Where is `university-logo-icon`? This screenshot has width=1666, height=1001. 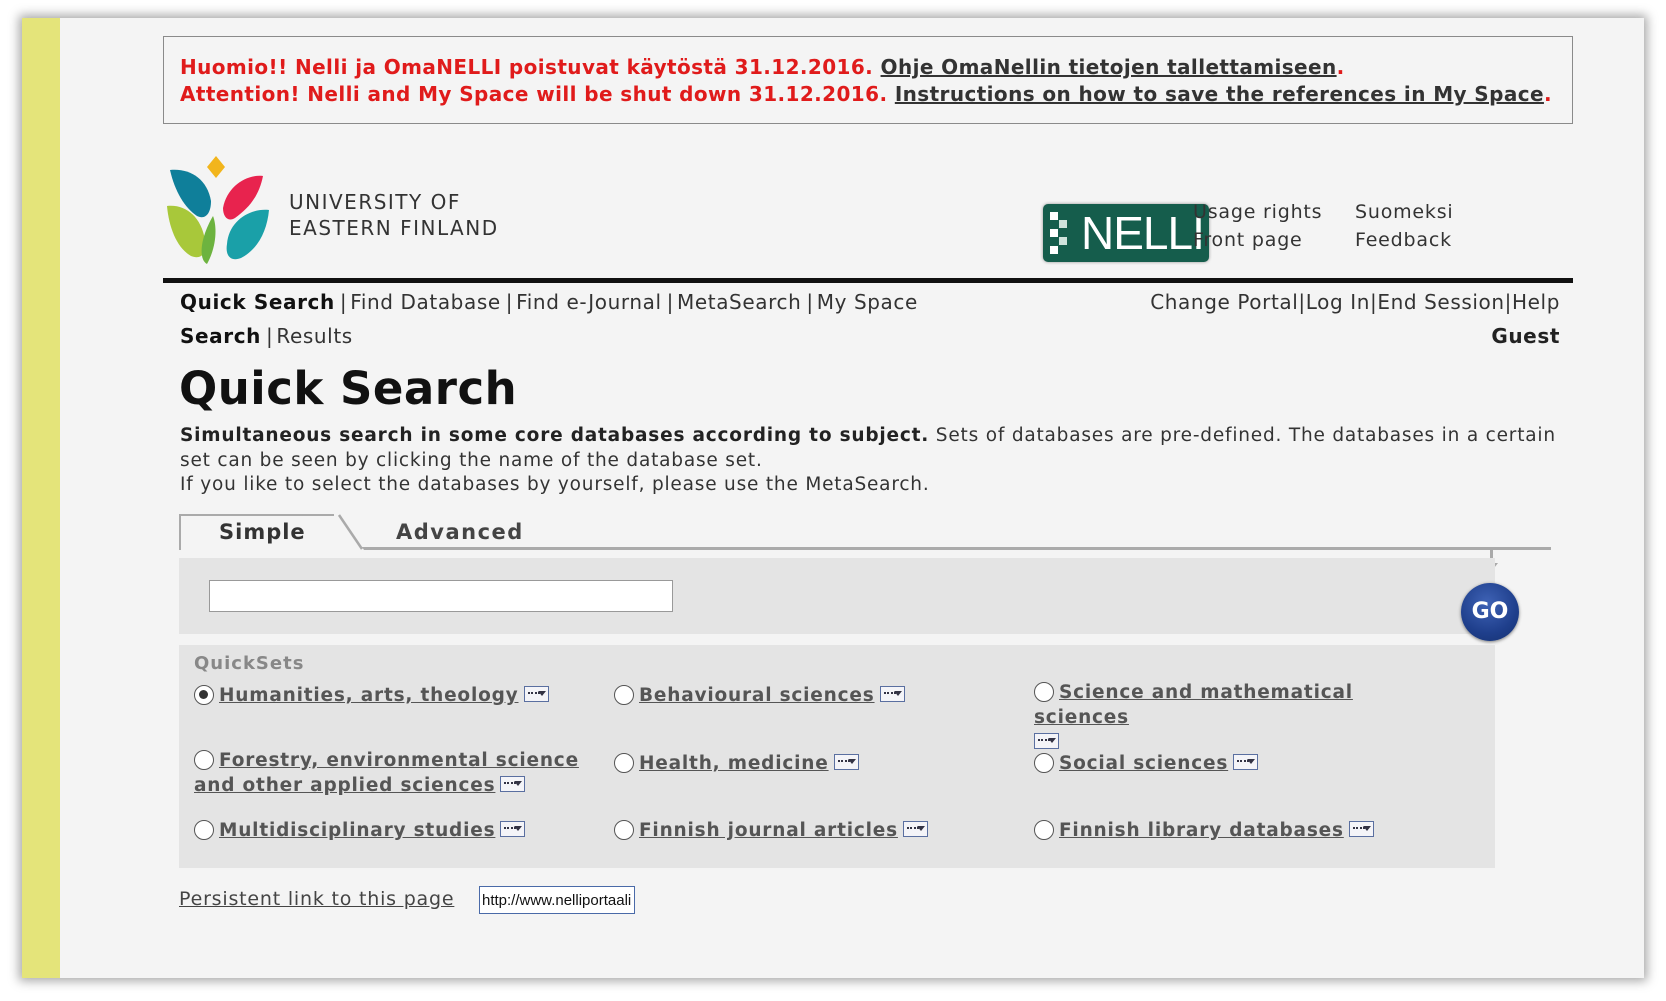 university-logo-icon is located at coordinates (218, 210).